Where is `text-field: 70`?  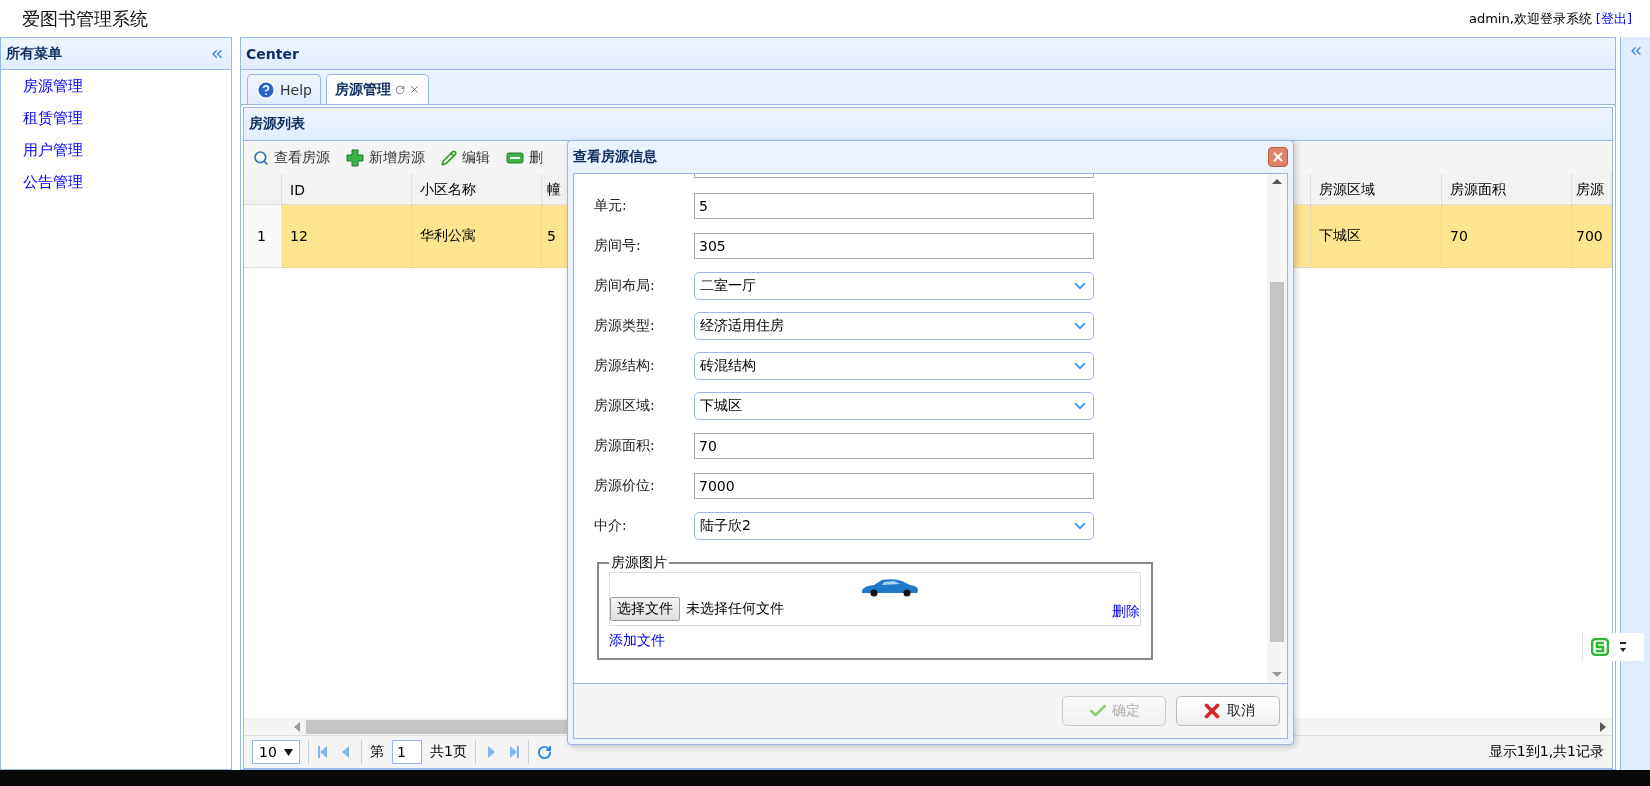
text-field: 70 is located at coordinates (894, 446).